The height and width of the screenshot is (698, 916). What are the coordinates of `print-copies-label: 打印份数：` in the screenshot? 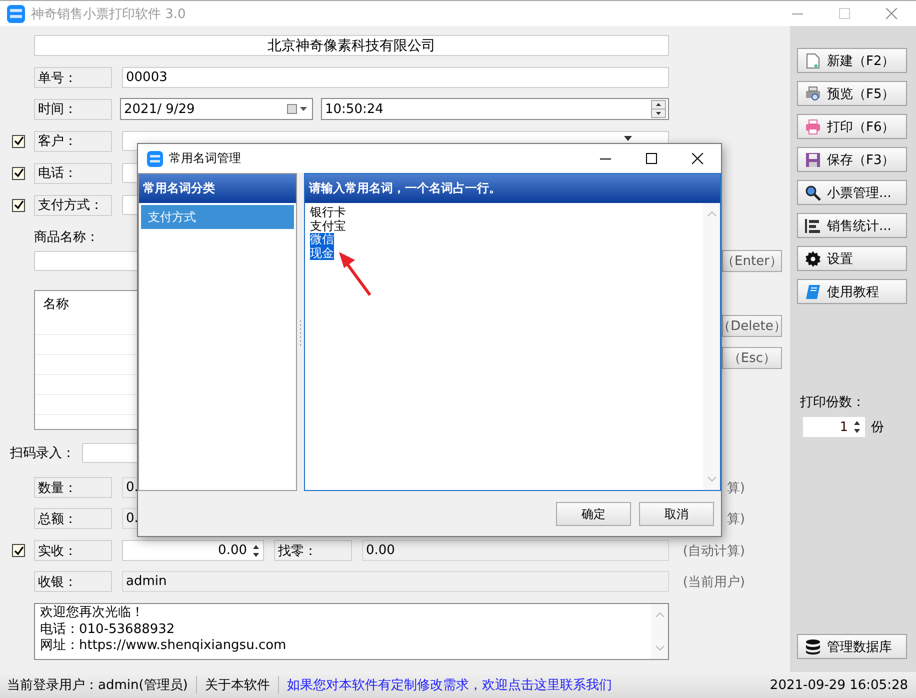 It's located at (832, 402).